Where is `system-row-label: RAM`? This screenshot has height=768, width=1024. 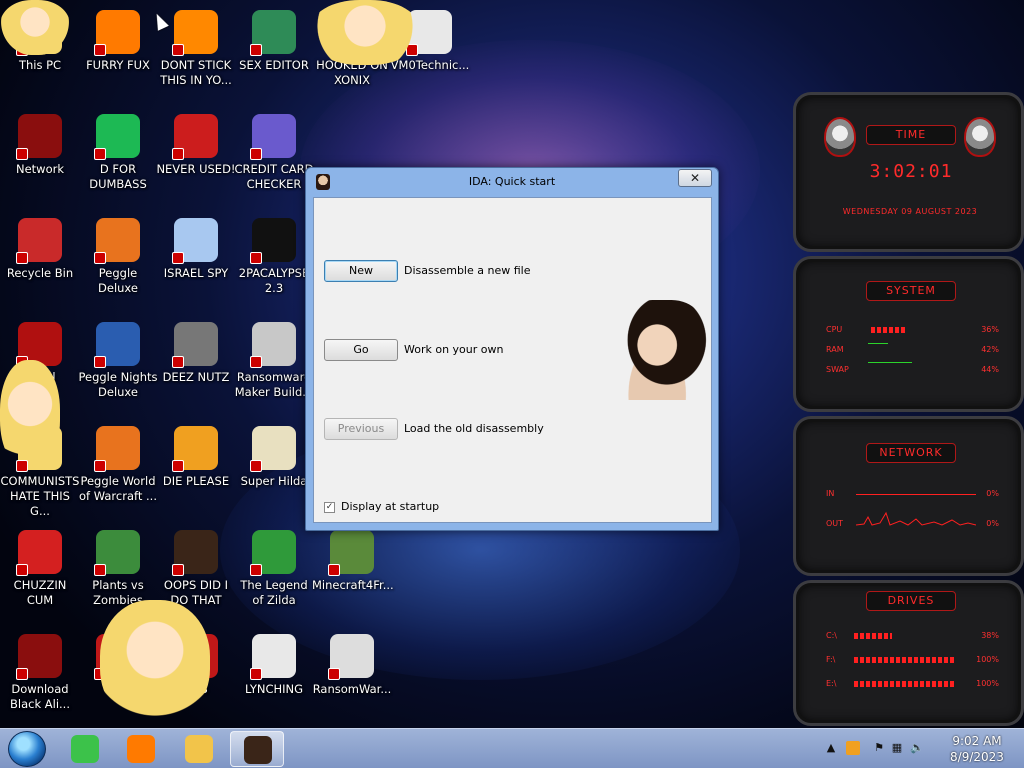 system-row-label: RAM is located at coordinates (835, 349).